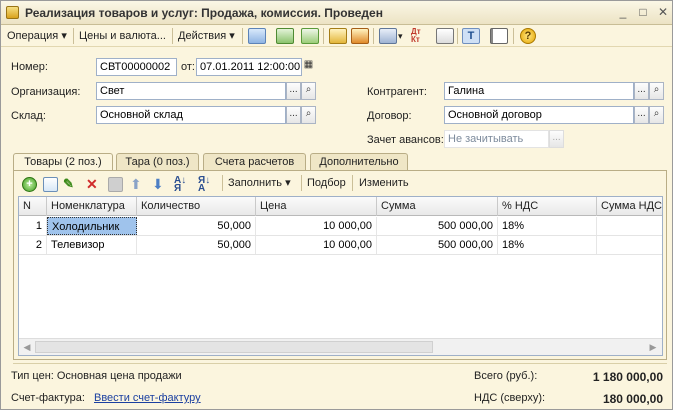 This screenshot has width=673, height=410. Describe the element at coordinates (48, 398) in the screenshot. I see `invoice-label: Счет-фактура:` at that location.